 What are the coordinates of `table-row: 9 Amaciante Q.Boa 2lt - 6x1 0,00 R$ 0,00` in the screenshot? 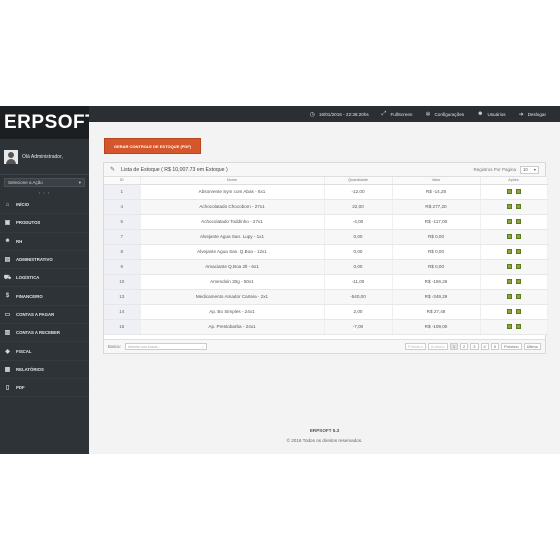 It's located at (326, 267).